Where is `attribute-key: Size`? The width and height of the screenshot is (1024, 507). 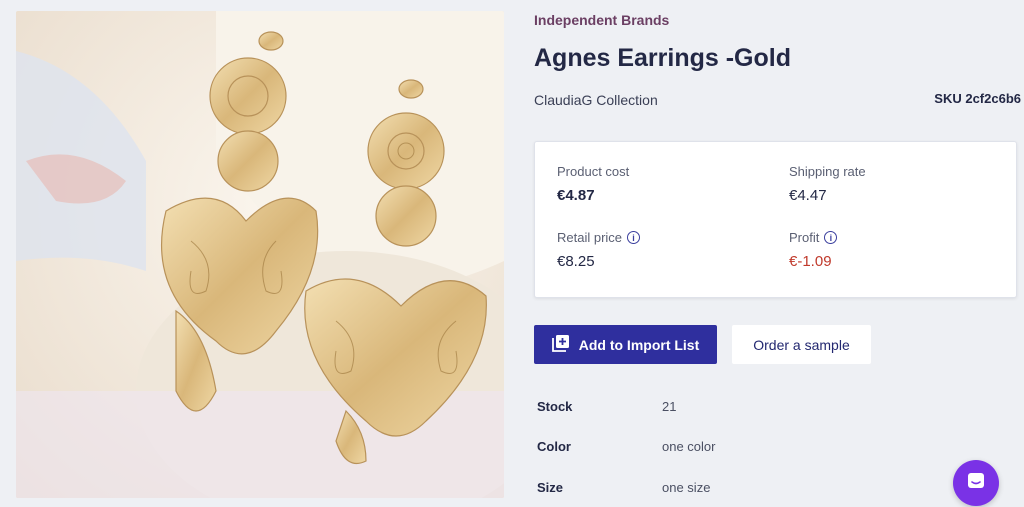
attribute-key: Size is located at coordinates (550, 487).